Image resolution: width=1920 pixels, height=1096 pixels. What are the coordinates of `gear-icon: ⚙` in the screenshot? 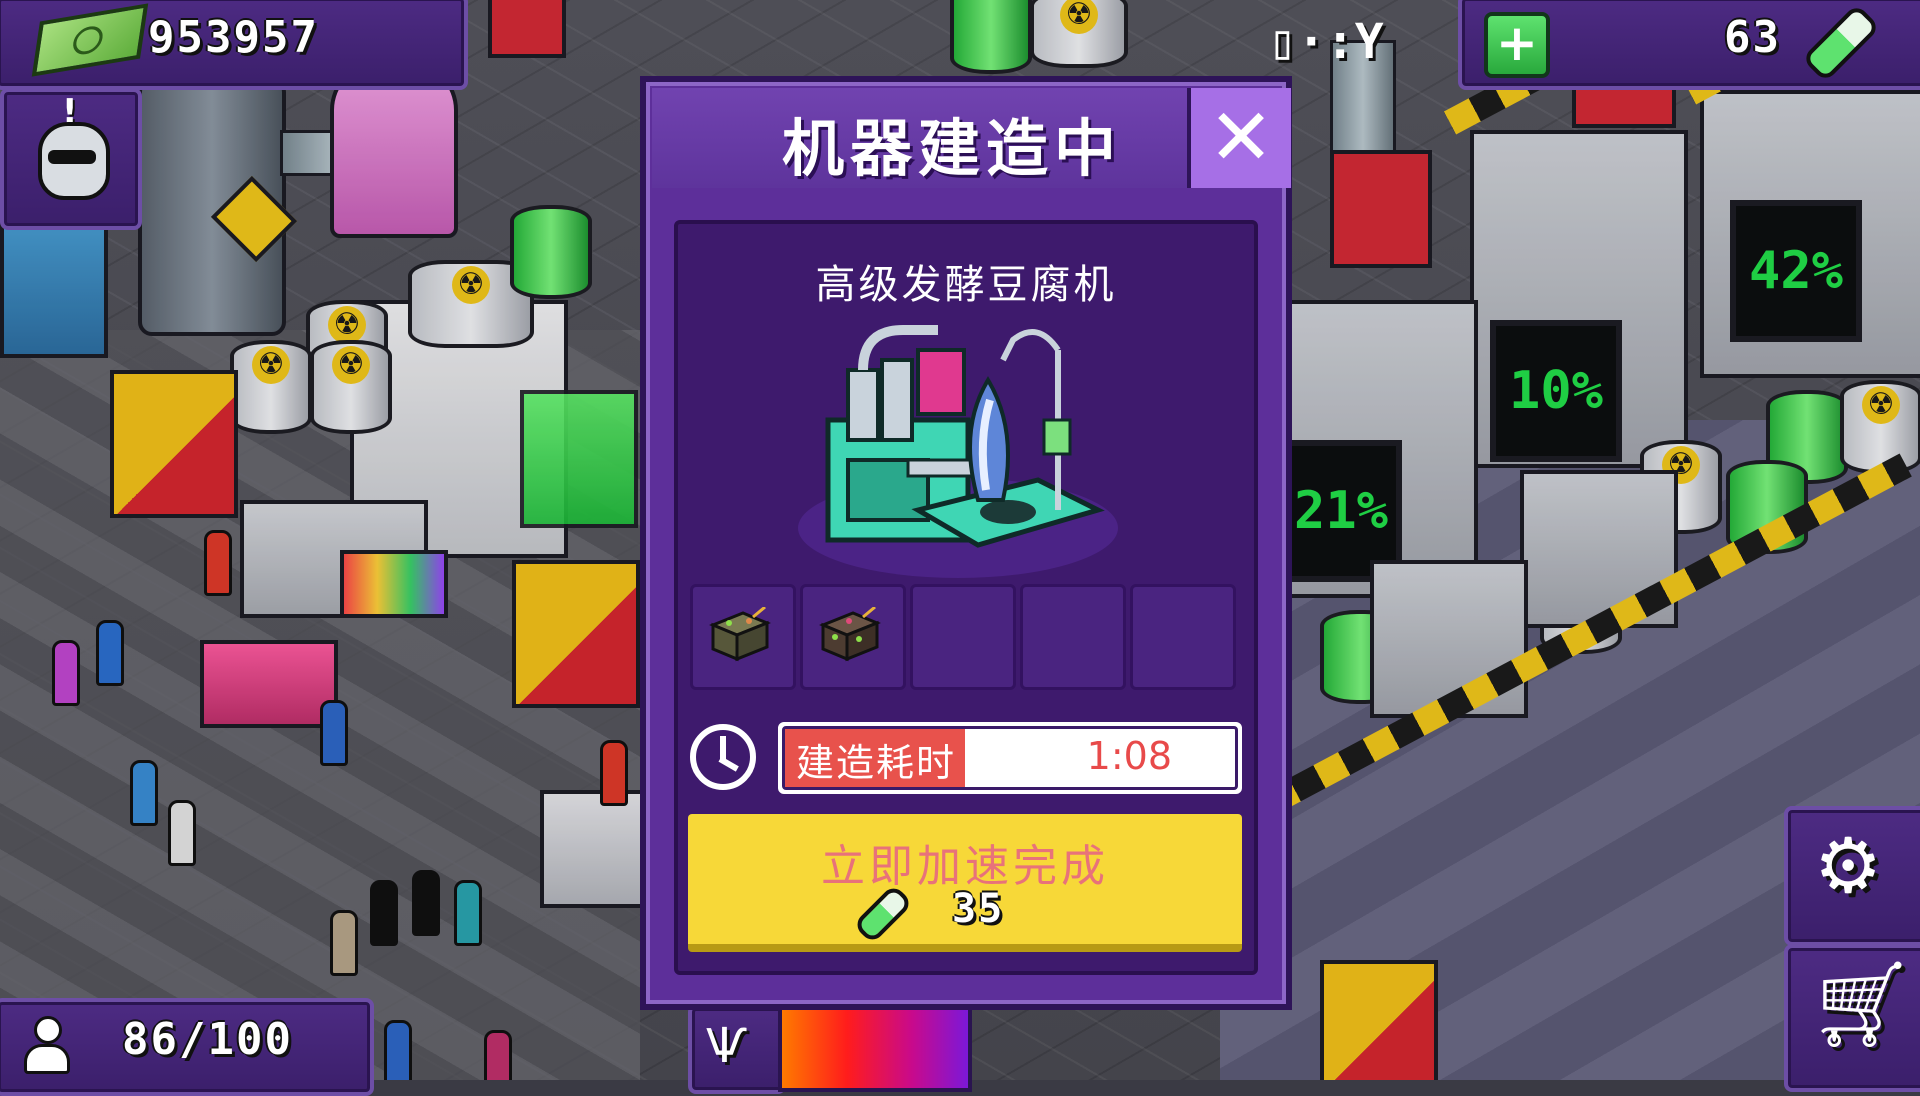 It's located at (1848, 865).